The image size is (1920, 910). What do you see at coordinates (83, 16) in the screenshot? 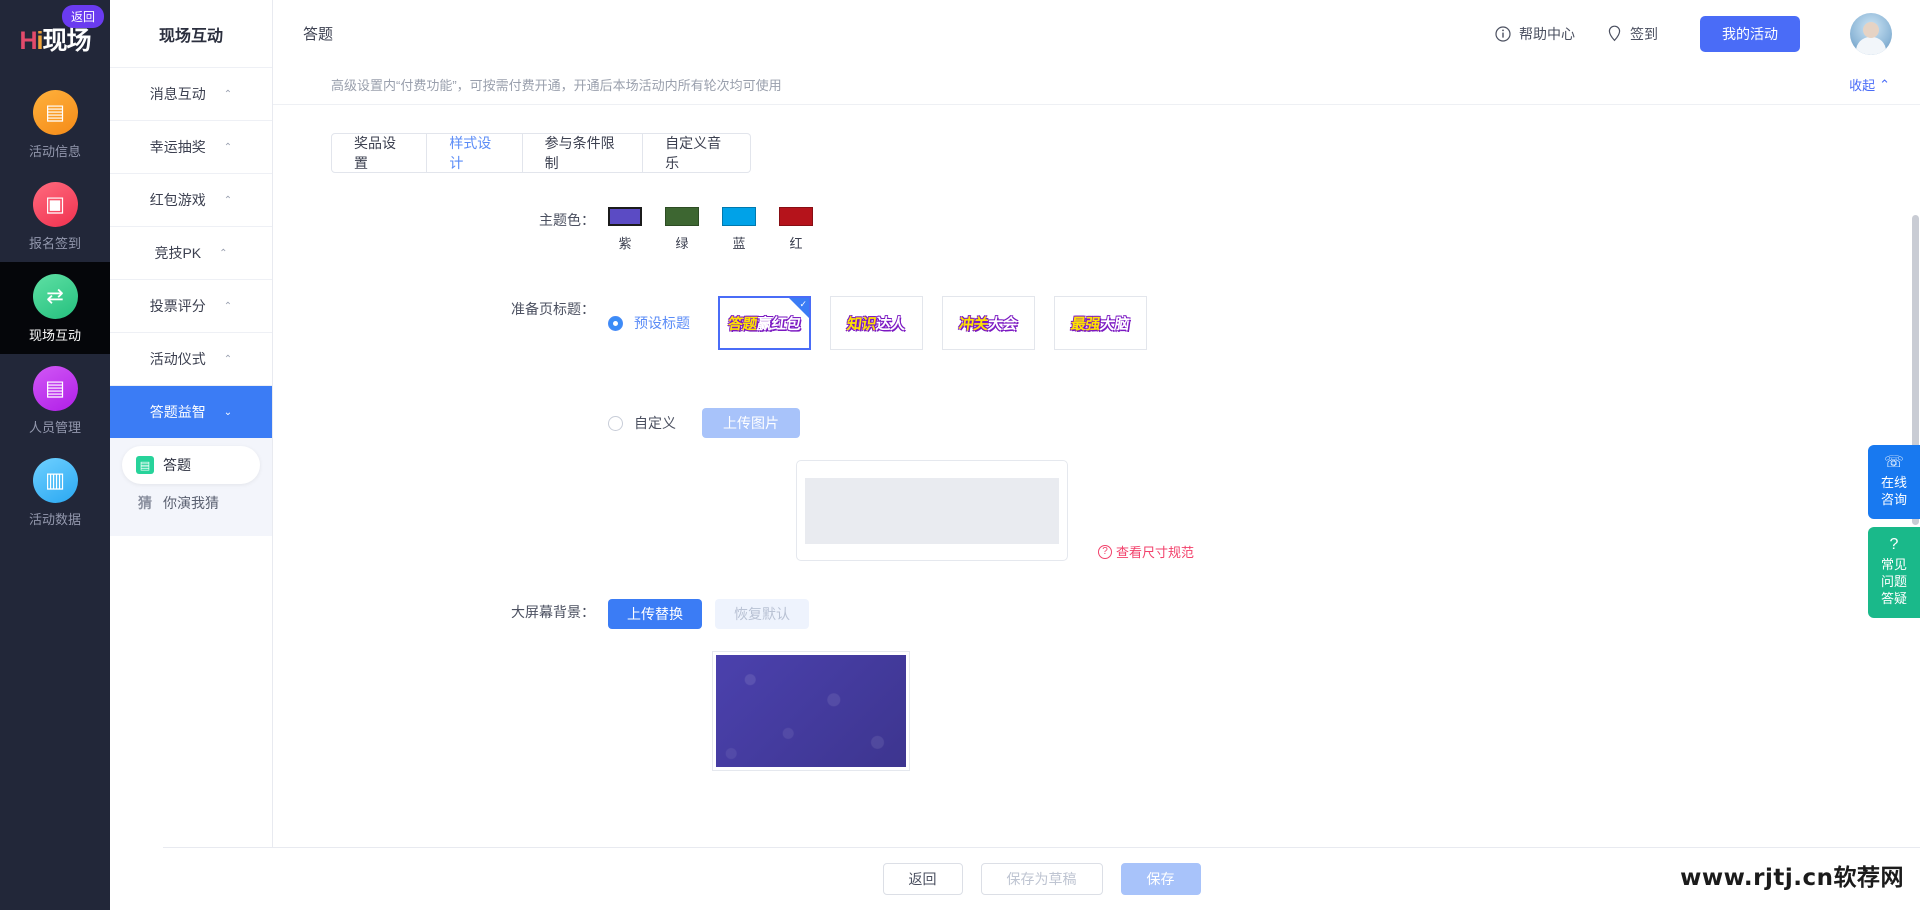
I see `back-button: 返回` at bounding box center [83, 16].